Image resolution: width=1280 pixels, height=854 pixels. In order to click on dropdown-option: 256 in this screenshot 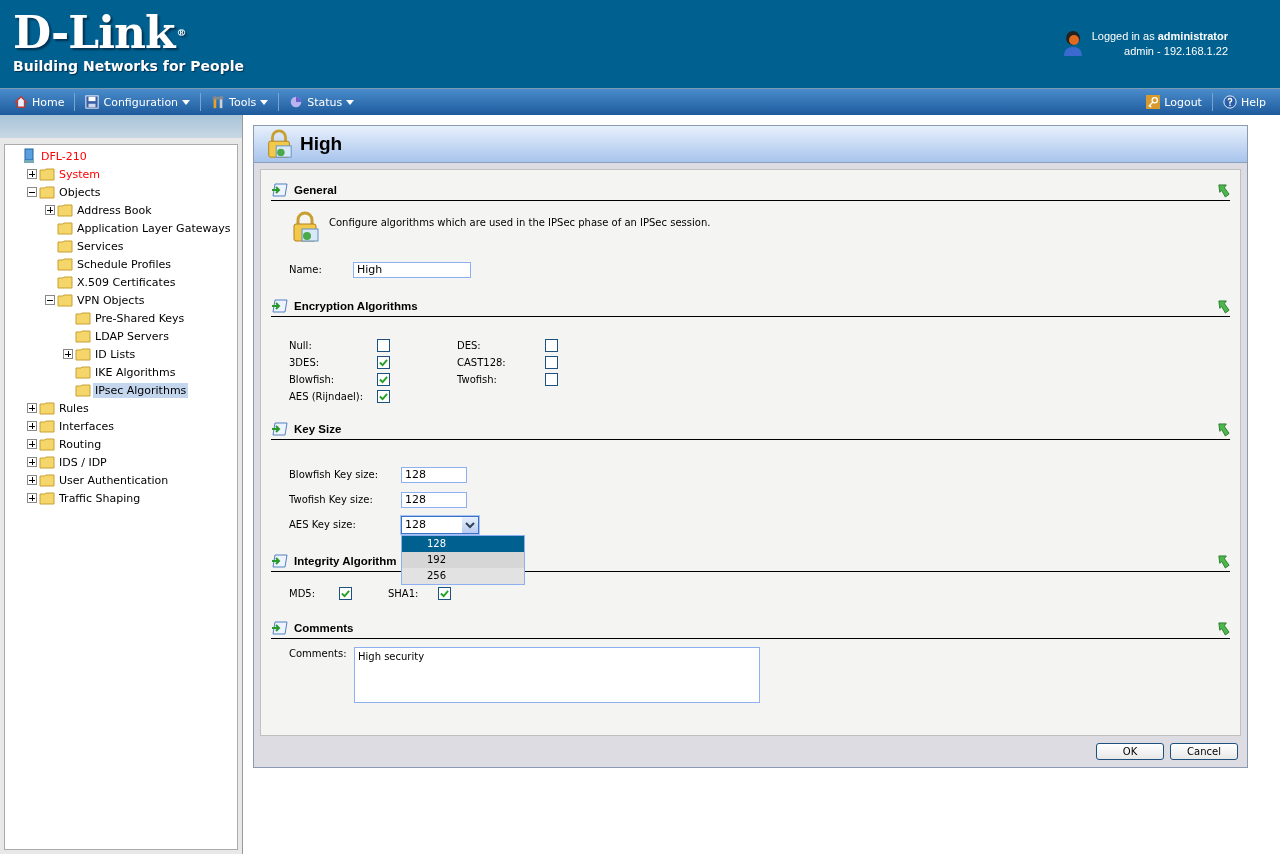, I will do `click(463, 575)`.